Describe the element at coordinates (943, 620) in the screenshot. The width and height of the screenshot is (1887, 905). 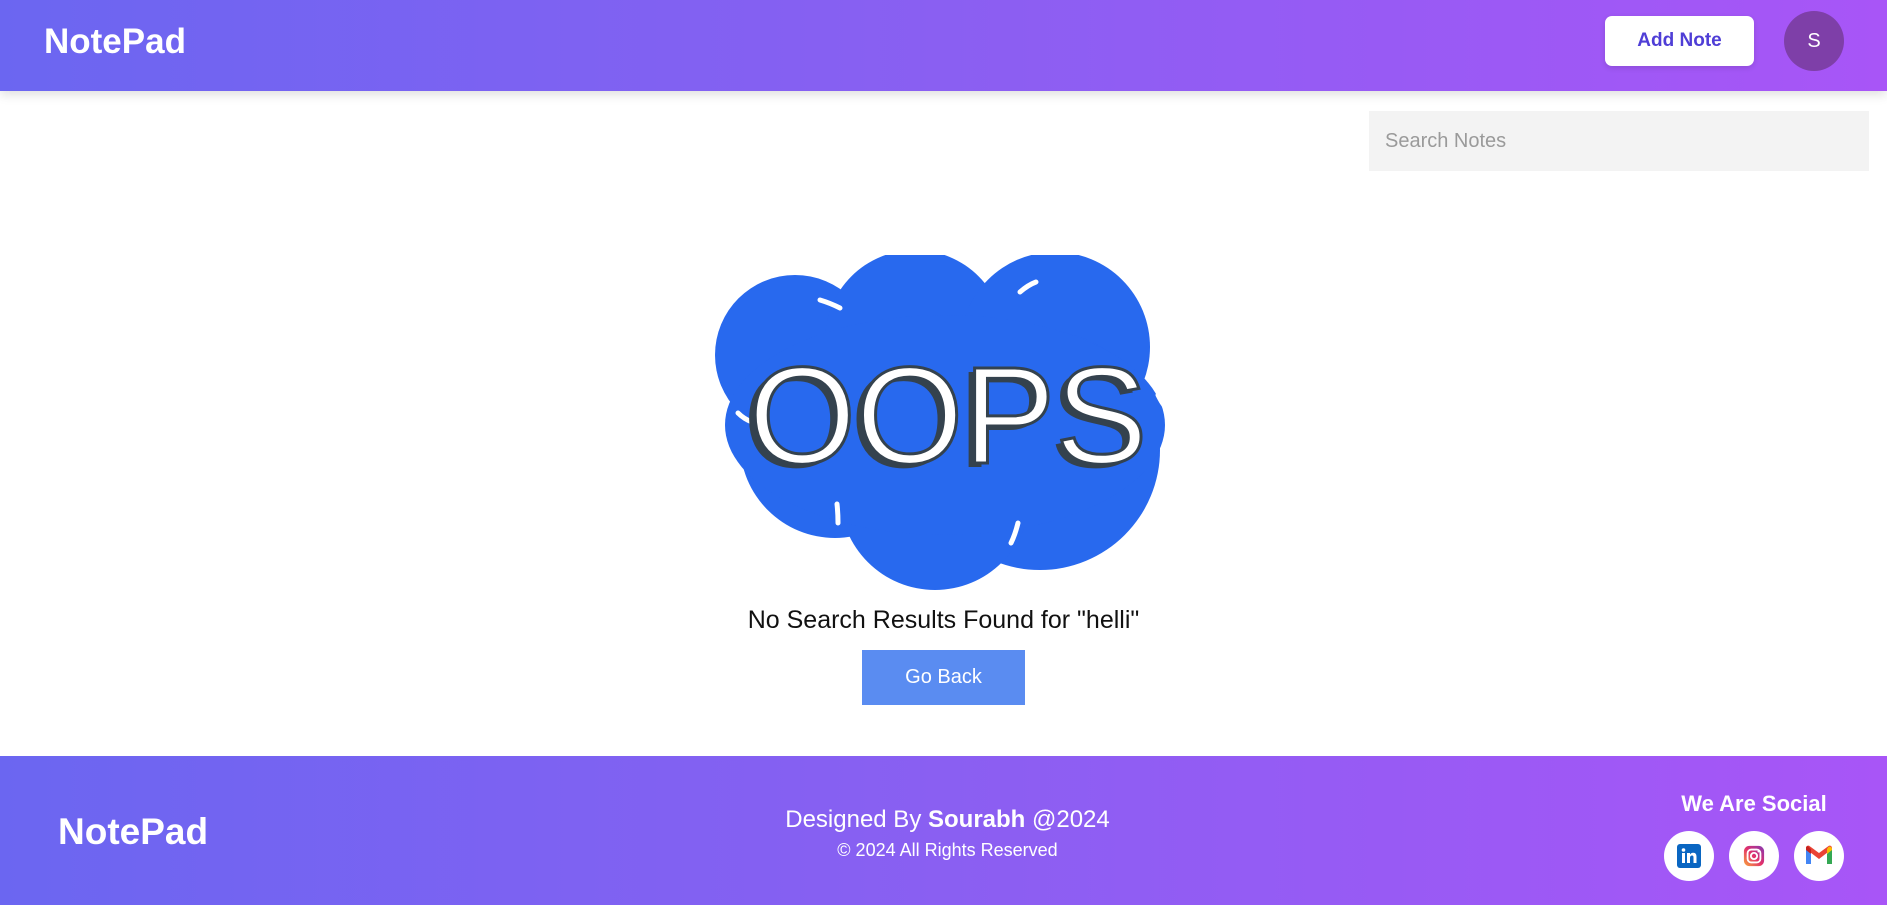
I see `no-results-message: No Search Results Found for "helli"` at that location.